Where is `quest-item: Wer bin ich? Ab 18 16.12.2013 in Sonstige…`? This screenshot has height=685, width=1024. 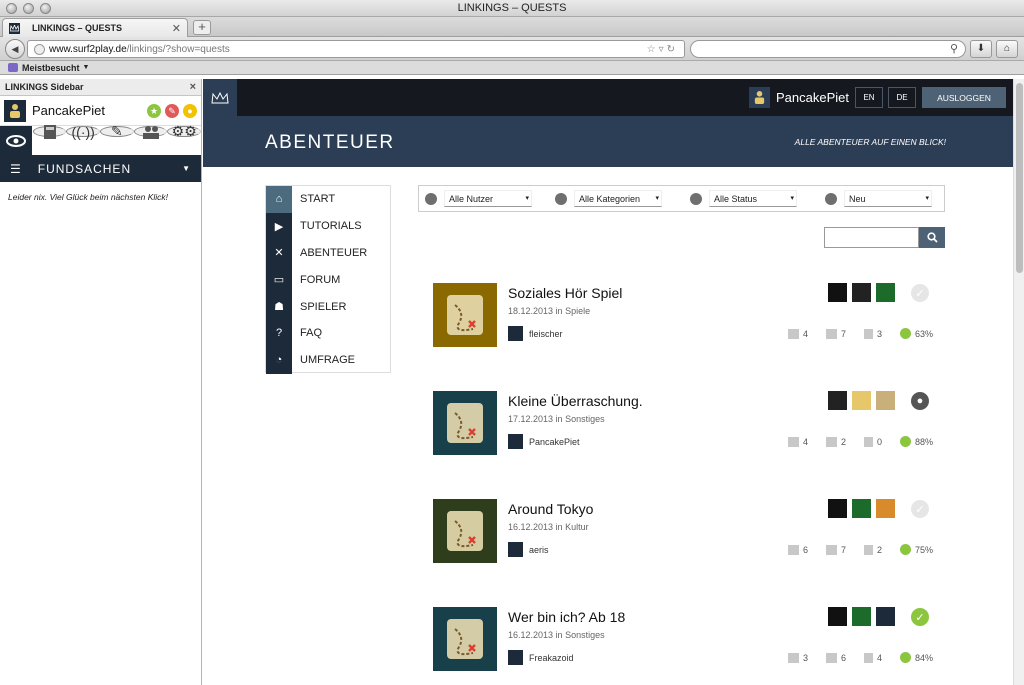
quest-item: Wer bin ich? Ab 18 16.12.2013 in Sonstige… is located at coordinates (688, 639).